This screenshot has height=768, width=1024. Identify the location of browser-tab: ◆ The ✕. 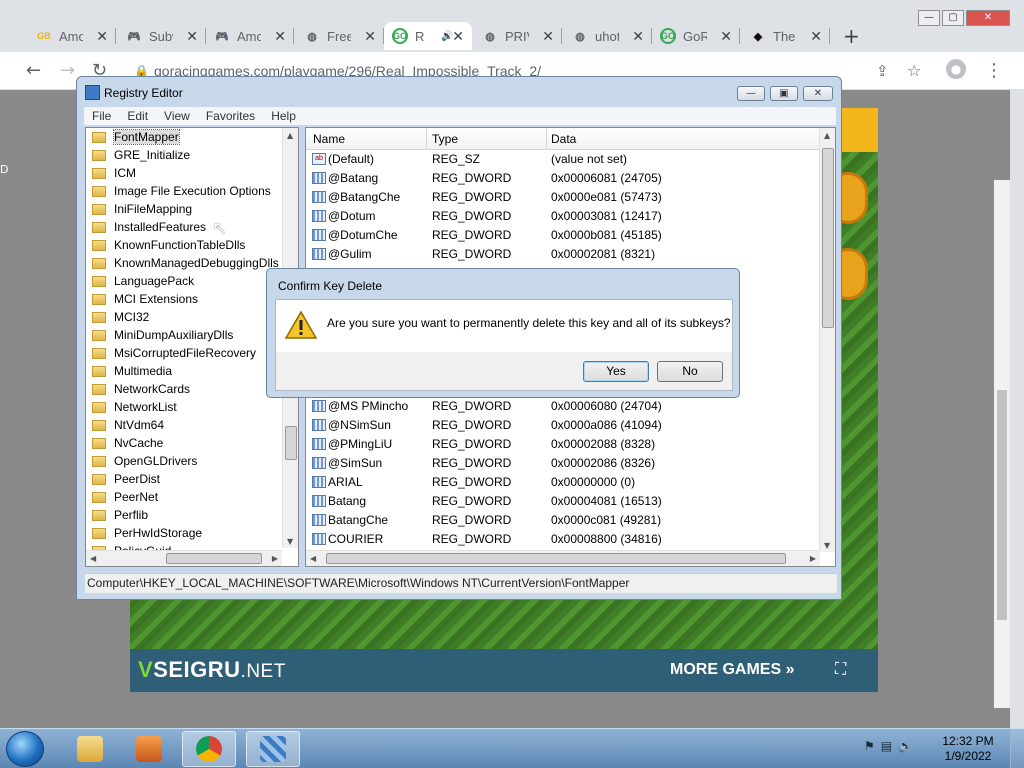
(786, 36).